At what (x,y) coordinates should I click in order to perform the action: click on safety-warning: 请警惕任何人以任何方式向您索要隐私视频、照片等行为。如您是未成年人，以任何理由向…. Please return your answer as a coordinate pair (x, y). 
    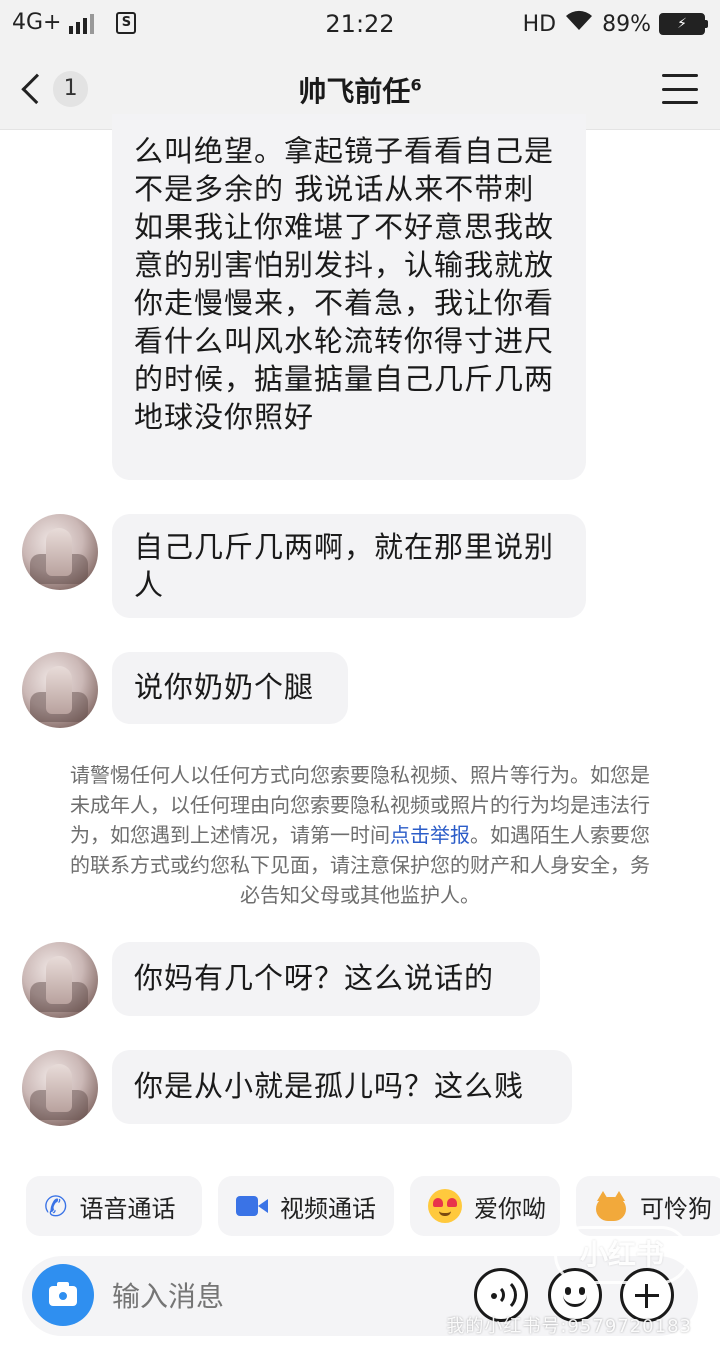
    Looking at the image, I should click on (360, 835).